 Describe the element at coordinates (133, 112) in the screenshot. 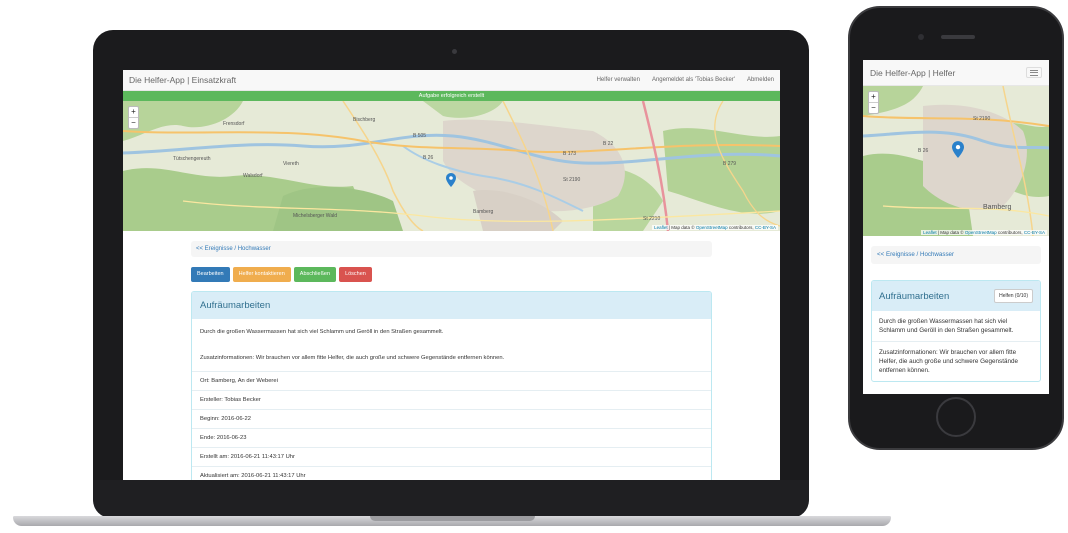

I see `map-zoom-in-button: +` at that location.